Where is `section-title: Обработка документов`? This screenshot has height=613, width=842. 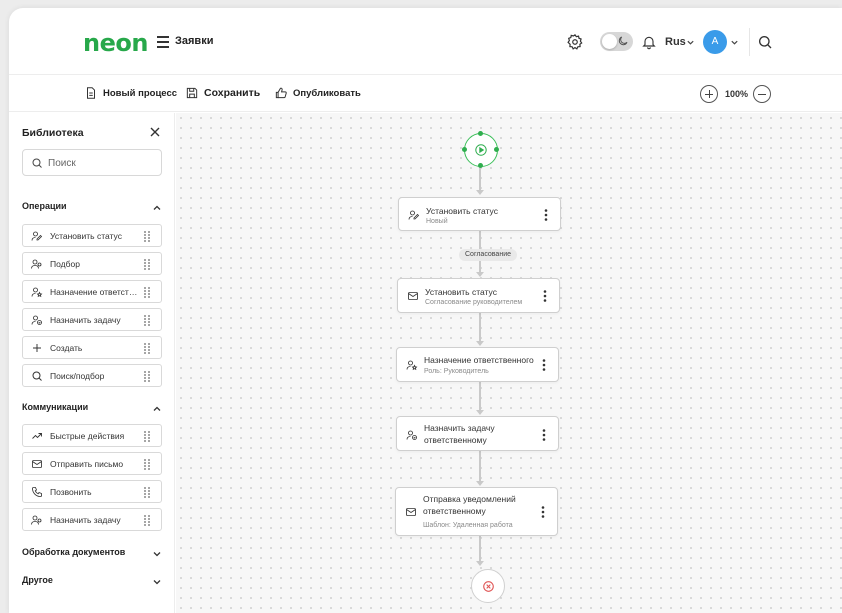
section-title: Обработка документов is located at coordinates (74, 552).